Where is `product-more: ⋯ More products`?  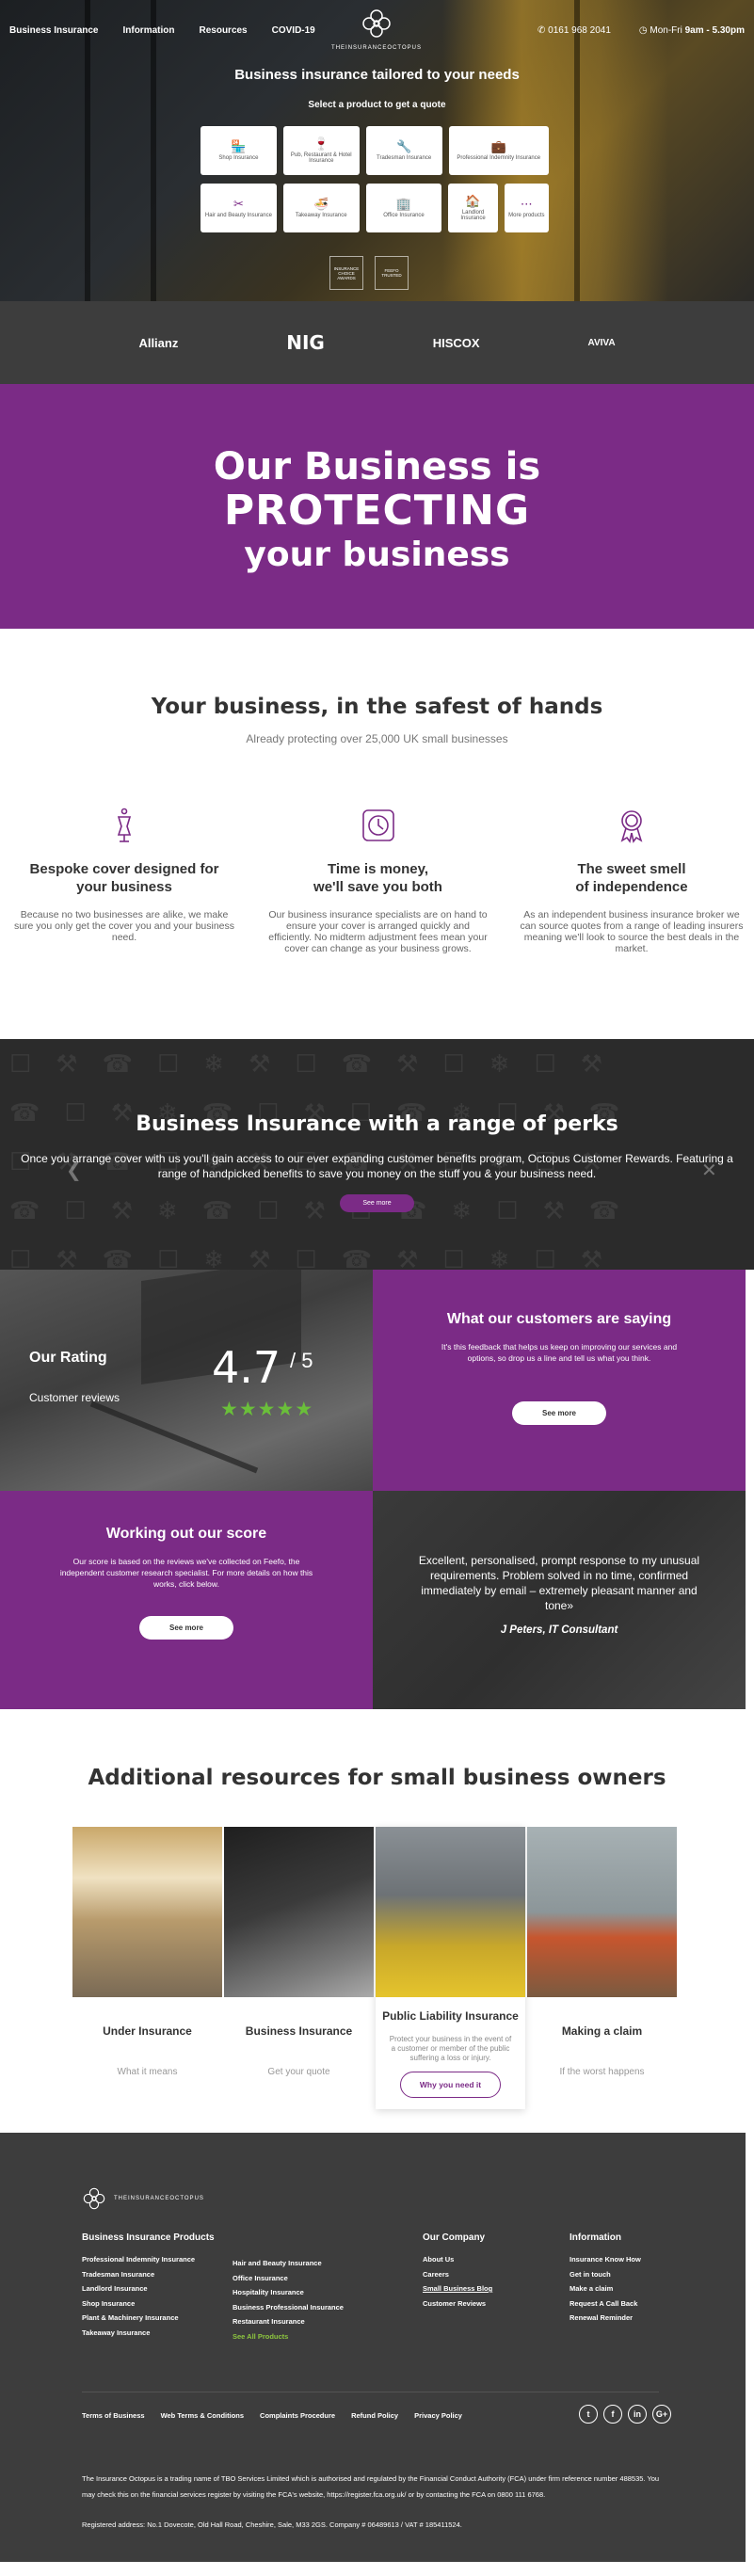
product-more: ⋯ More products is located at coordinates (526, 208).